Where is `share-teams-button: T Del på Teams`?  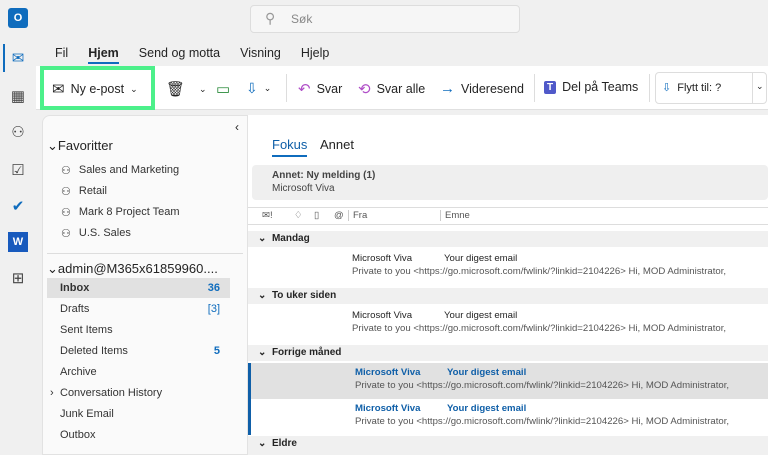
share-teams-button: T Del på Teams is located at coordinates (591, 87).